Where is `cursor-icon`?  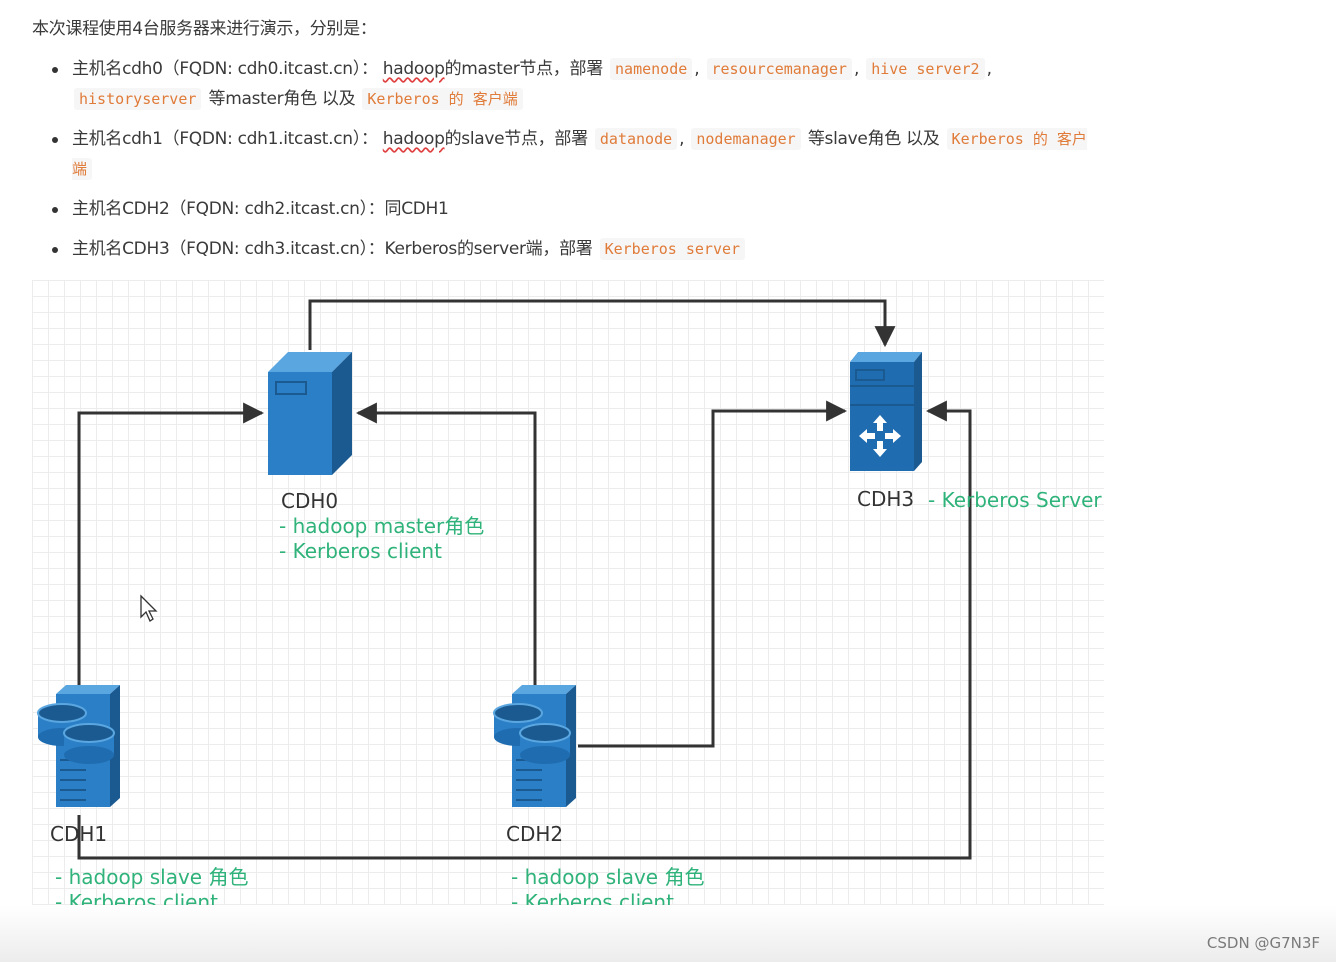
cursor-icon is located at coordinates (149, 608).